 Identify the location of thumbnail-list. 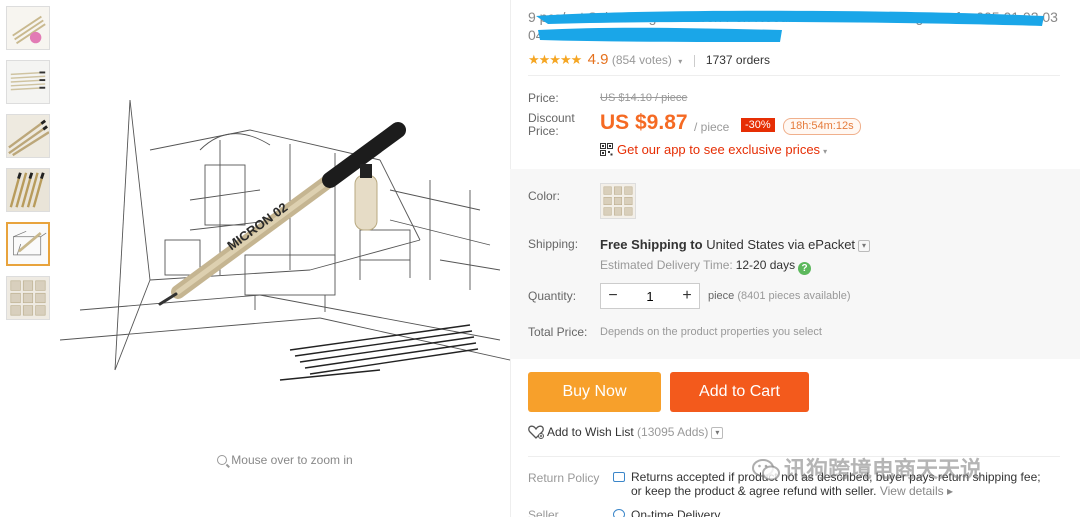
(29, 168).